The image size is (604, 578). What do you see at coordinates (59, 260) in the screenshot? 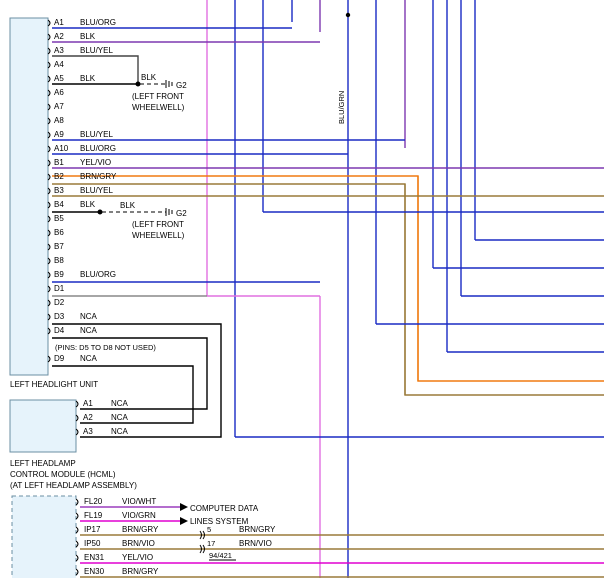
I see `pin-label: B8` at bounding box center [59, 260].